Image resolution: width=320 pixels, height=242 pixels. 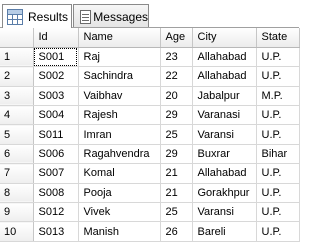 What do you see at coordinates (224, 193) in the screenshot?
I see `cell-city: Gorakhpur` at bounding box center [224, 193].